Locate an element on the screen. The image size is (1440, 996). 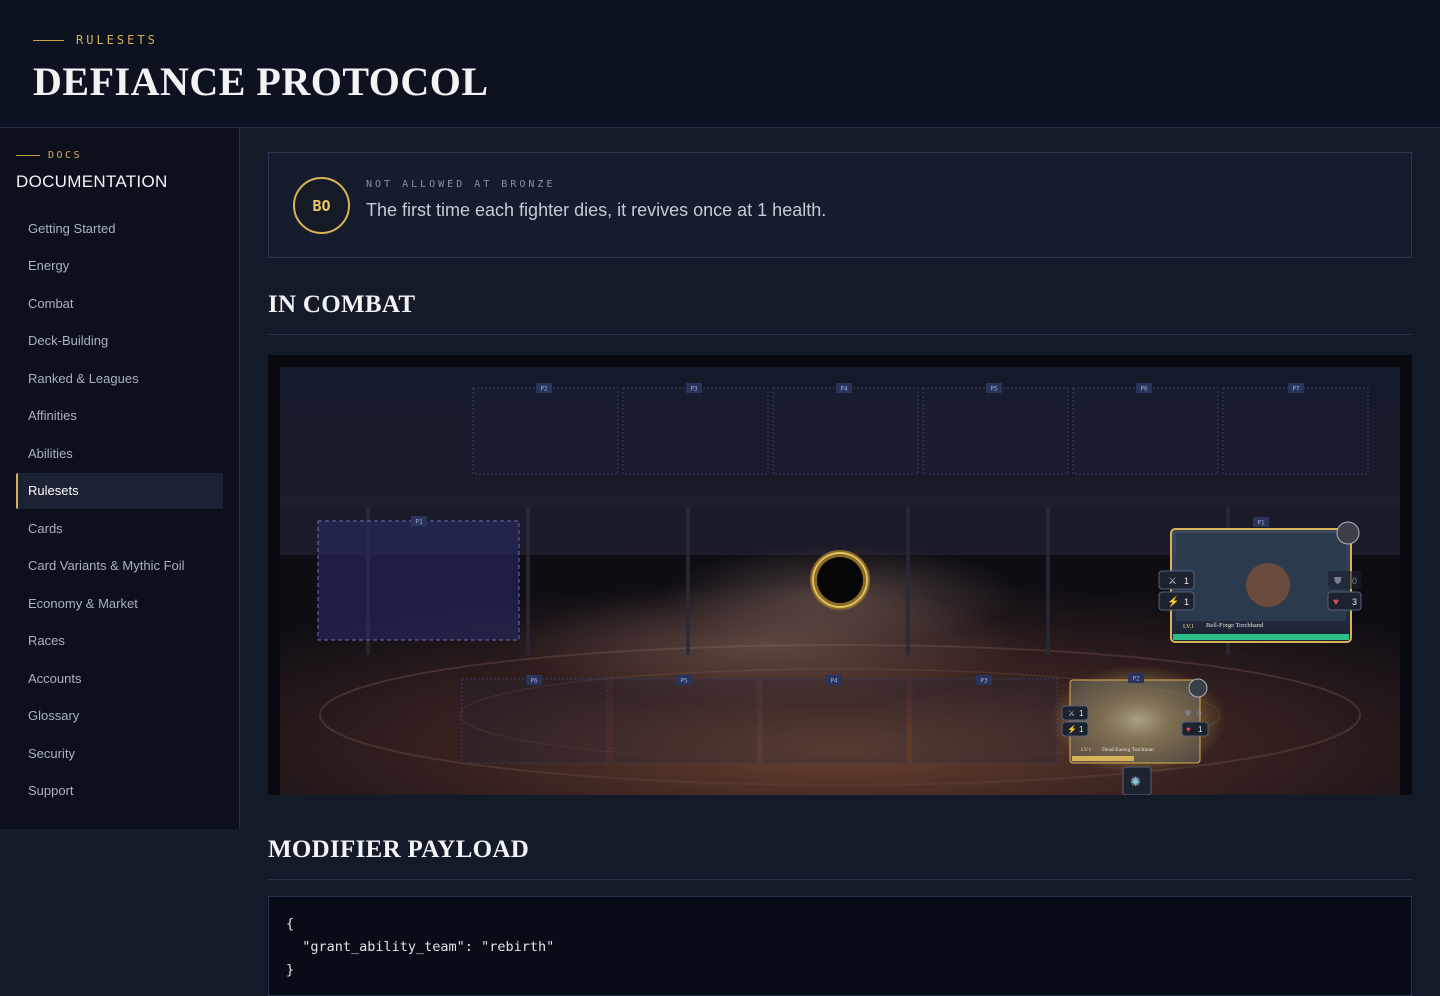
slot-label-top: P5 is located at coordinates (994, 389).